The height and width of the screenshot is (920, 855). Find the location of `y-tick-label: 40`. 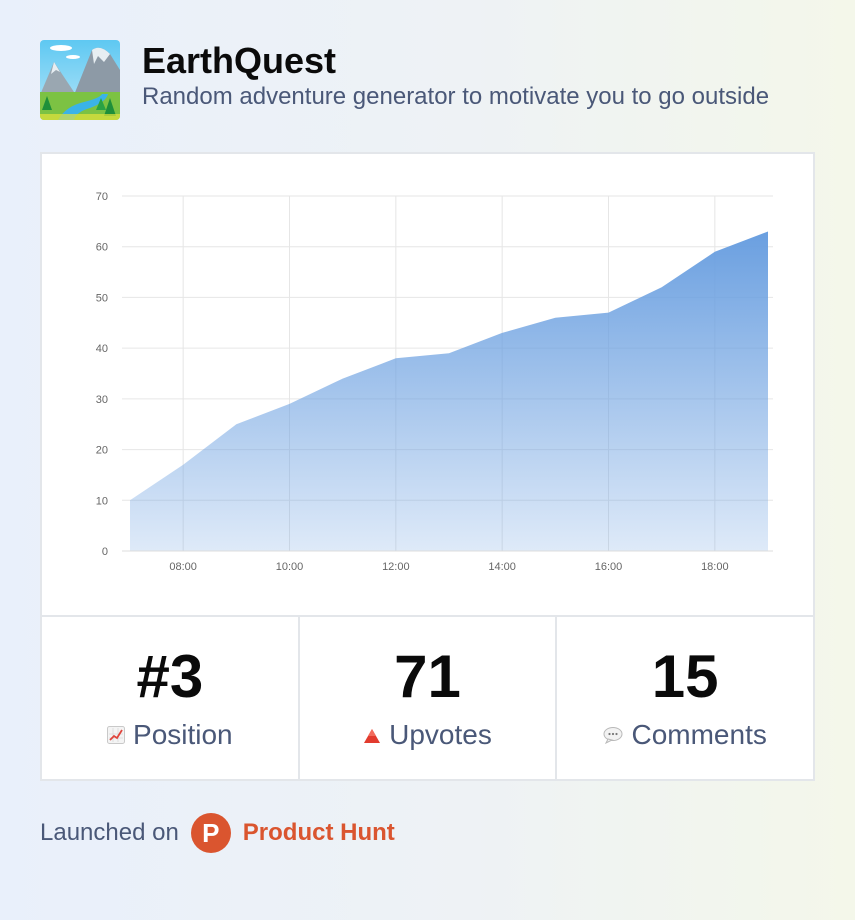

y-tick-label: 40 is located at coordinates (102, 349).